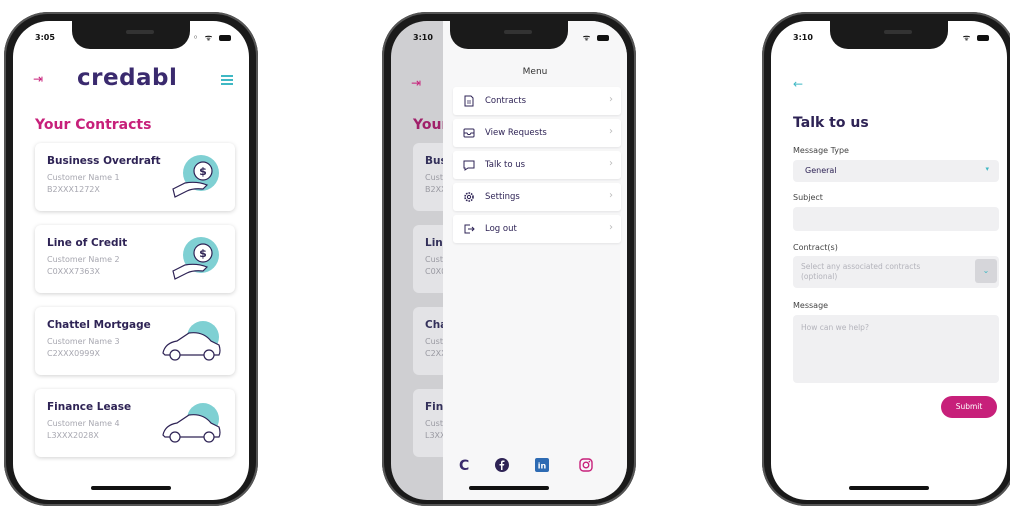 Image resolution: width=1010 pixels, height=506 pixels. I want to click on contract-code: C0XXX7363X, so click(73, 271).